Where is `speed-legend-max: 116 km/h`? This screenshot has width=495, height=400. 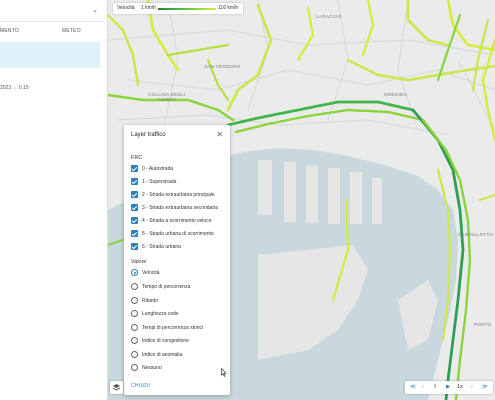 speed-legend-max: 116 km/h is located at coordinates (228, 8).